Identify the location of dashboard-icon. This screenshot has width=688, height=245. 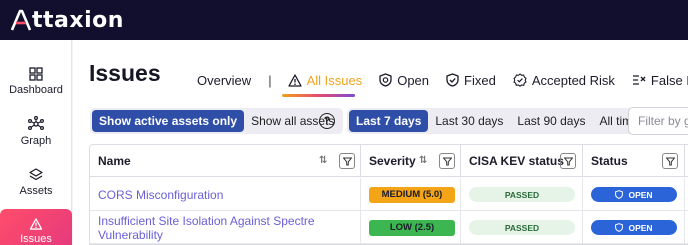
(36, 73).